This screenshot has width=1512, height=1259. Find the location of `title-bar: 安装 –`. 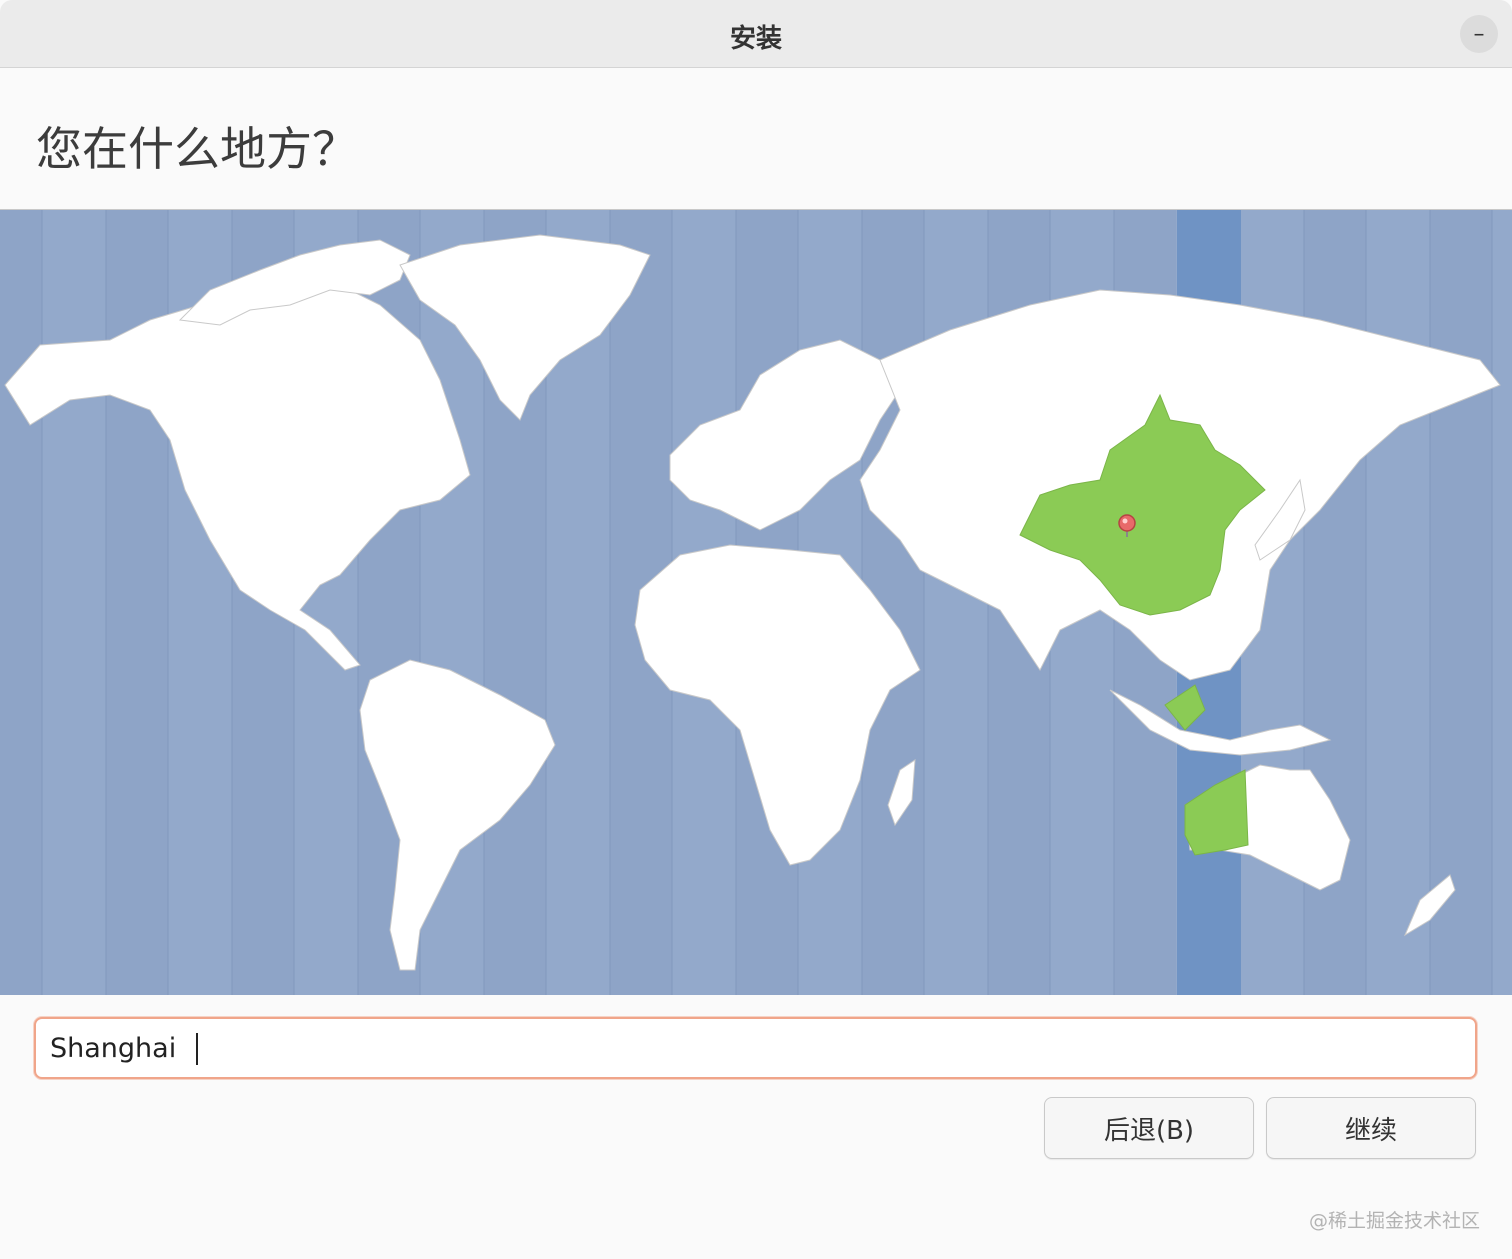

title-bar: 安装 – is located at coordinates (756, 34).